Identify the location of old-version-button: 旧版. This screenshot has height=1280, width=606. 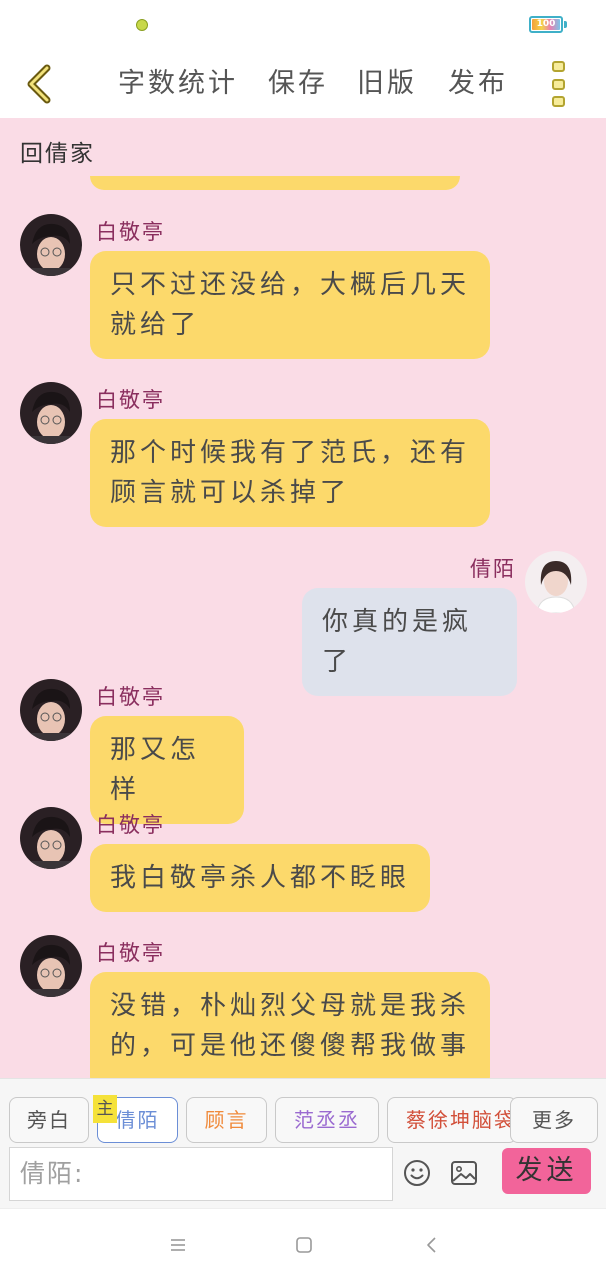
(387, 84).